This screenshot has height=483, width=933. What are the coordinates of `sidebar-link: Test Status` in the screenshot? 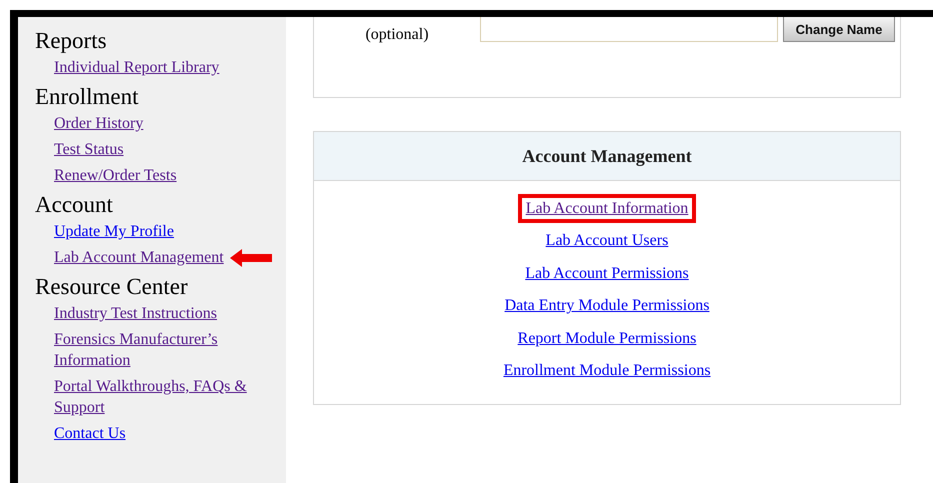 It's located at (89, 149).